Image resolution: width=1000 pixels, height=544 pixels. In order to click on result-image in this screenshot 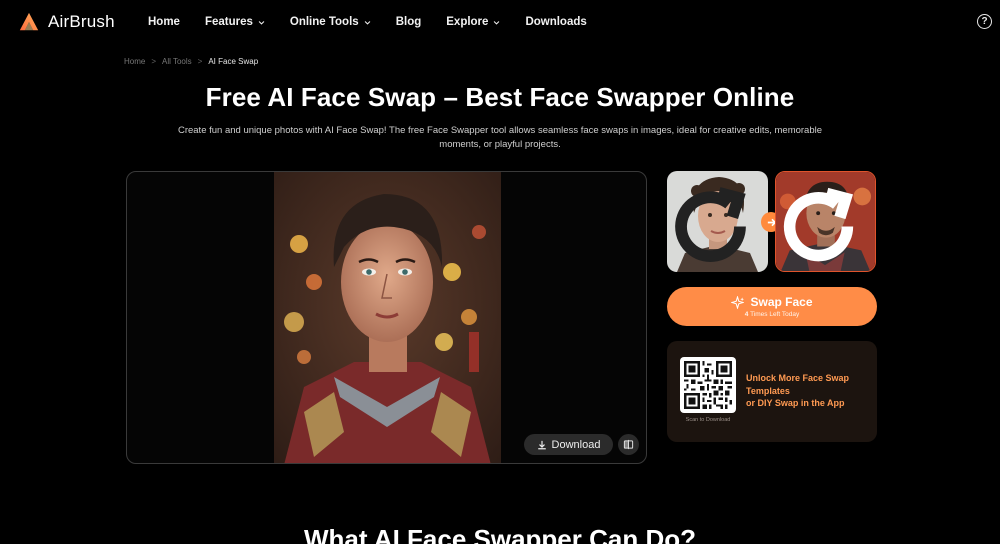, I will do `click(387, 317)`.